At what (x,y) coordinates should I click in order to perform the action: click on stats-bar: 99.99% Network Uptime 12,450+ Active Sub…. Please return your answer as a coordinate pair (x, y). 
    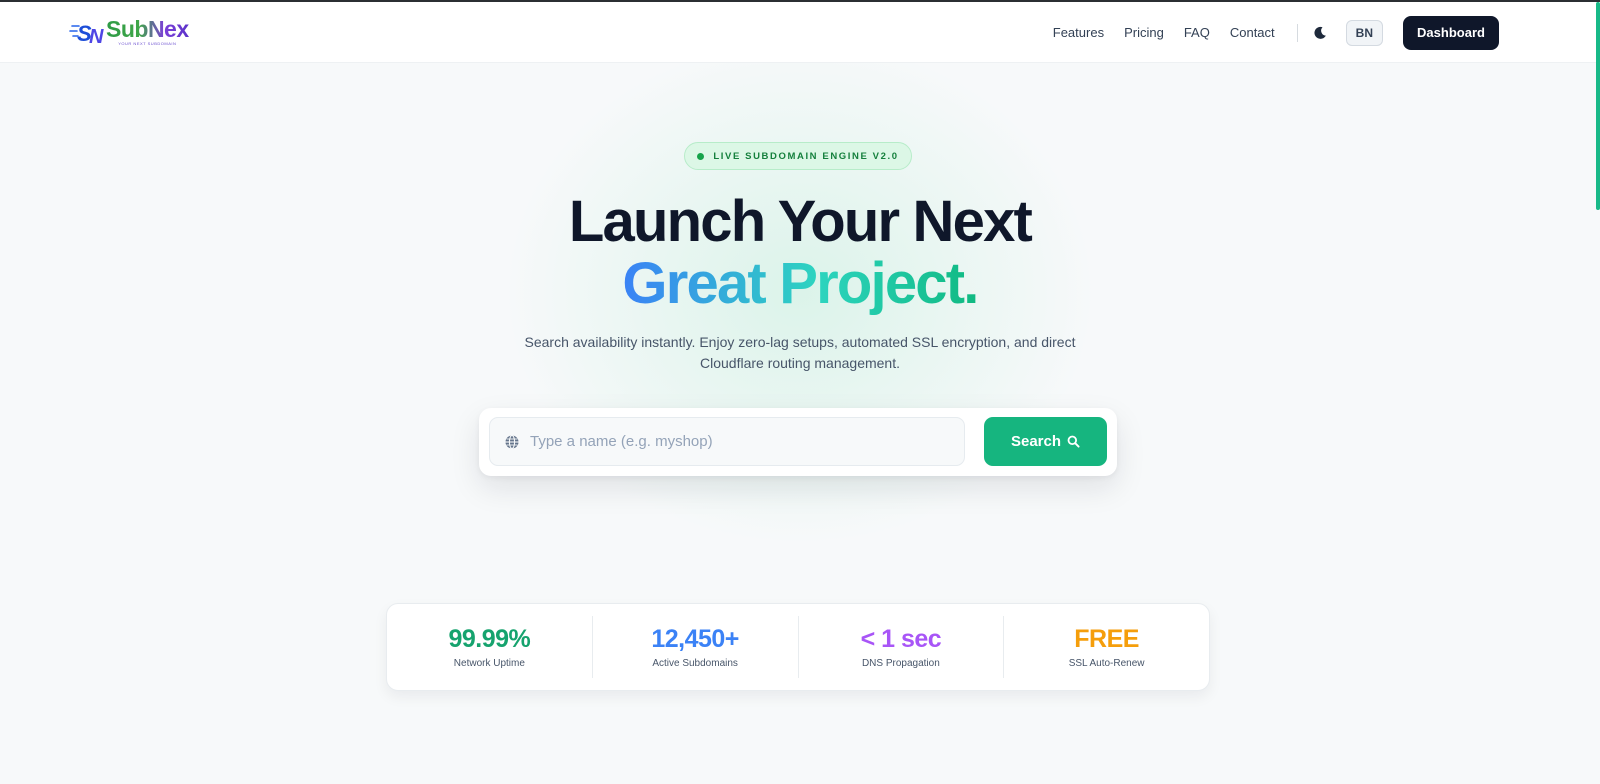
    Looking at the image, I should click on (798, 647).